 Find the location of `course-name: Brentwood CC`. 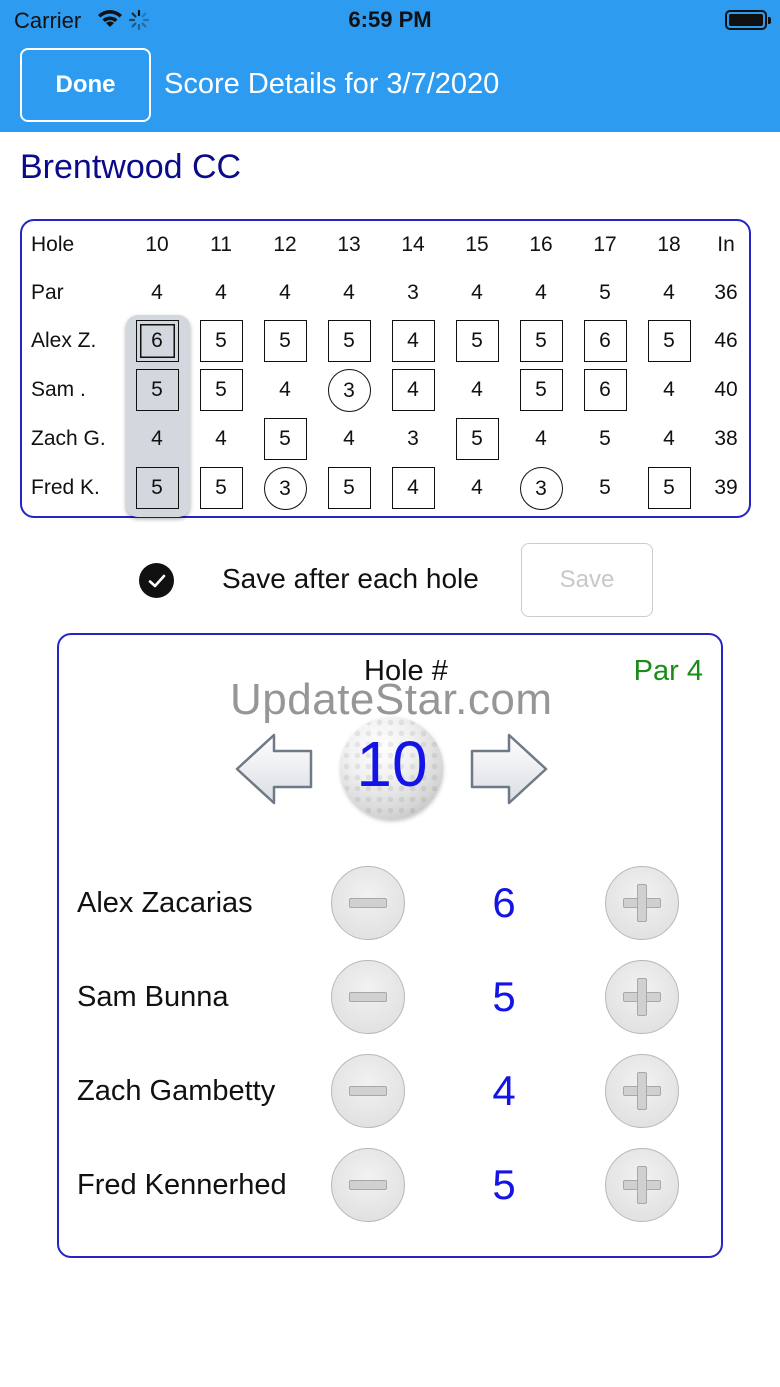

course-name: Brentwood CC is located at coordinates (131, 167).